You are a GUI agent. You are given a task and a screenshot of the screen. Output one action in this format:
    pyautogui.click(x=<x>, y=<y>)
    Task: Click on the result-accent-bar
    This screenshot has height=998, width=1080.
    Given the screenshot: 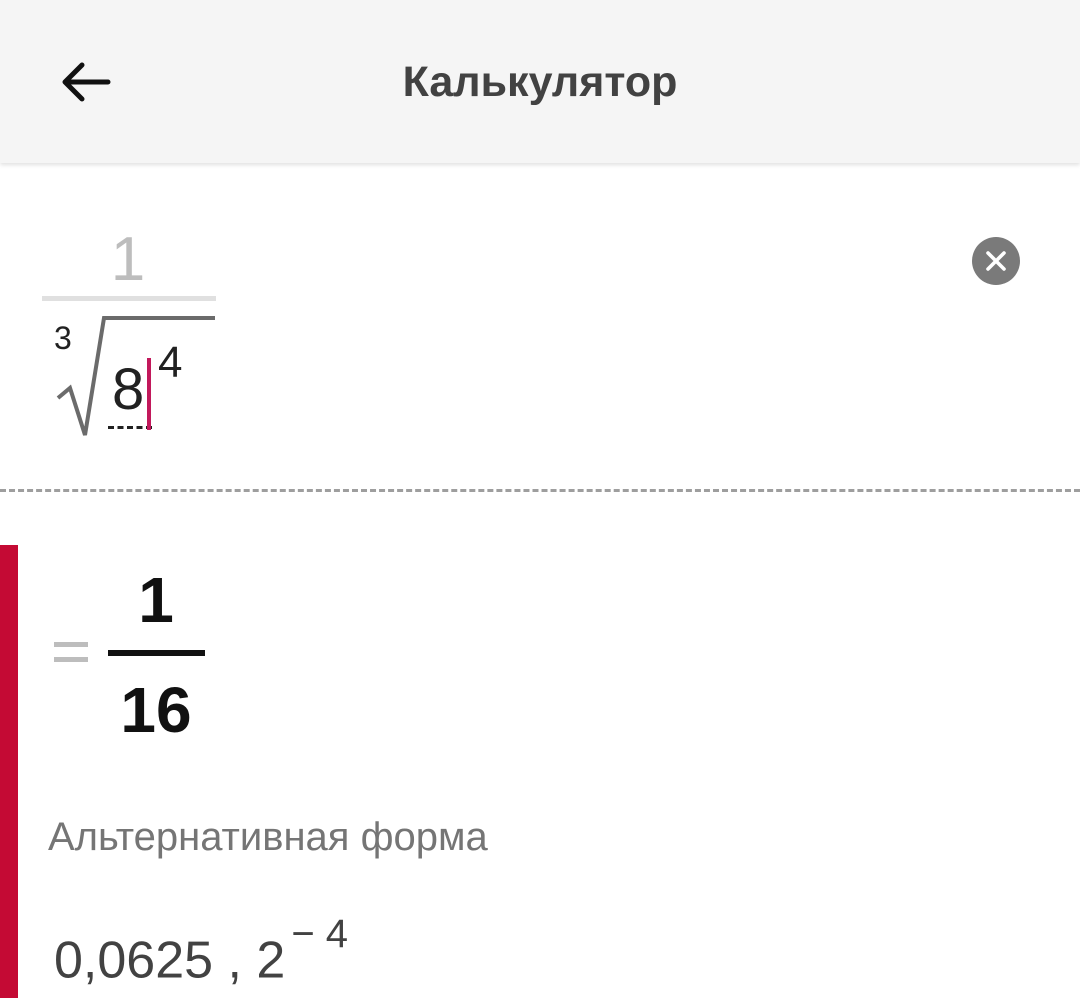 What is the action you would take?
    pyautogui.click(x=9, y=771)
    